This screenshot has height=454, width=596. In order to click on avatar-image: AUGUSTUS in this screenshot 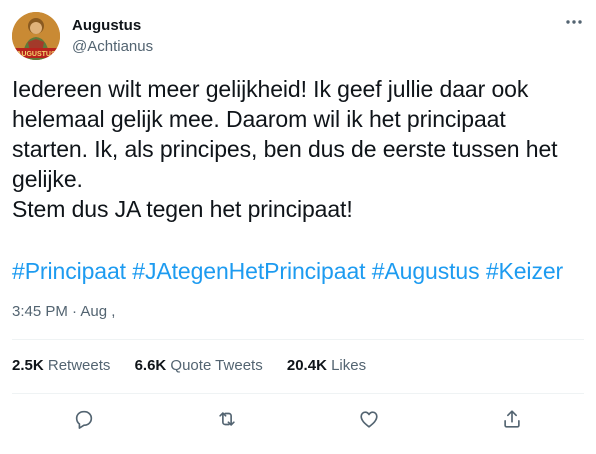, I will do `click(36, 36)`.